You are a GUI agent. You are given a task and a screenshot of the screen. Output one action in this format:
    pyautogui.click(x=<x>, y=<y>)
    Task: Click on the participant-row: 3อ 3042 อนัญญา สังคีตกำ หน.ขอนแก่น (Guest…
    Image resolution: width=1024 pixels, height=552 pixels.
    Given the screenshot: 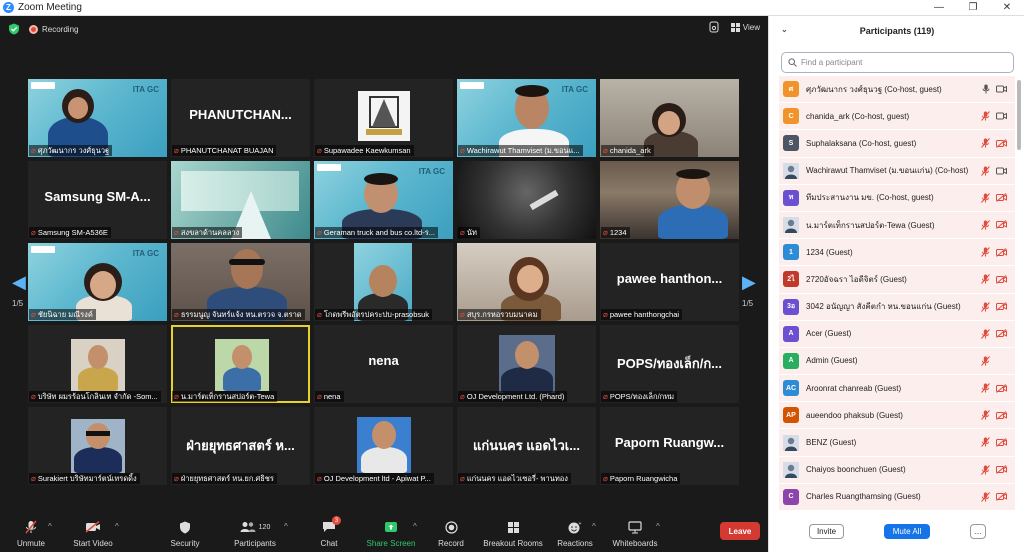 What is the action you would take?
    pyautogui.click(x=897, y=307)
    